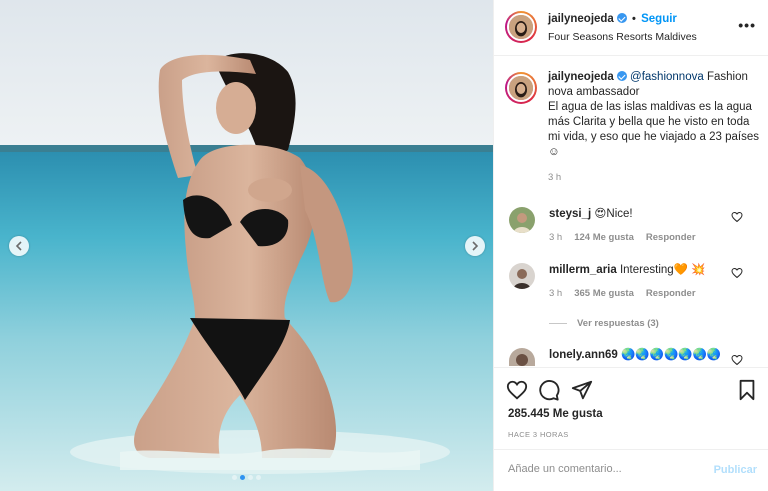 The width and height of the screenshot is (768, 491). I want to click on caption-mention: @fashionnova, so click(667, 77).